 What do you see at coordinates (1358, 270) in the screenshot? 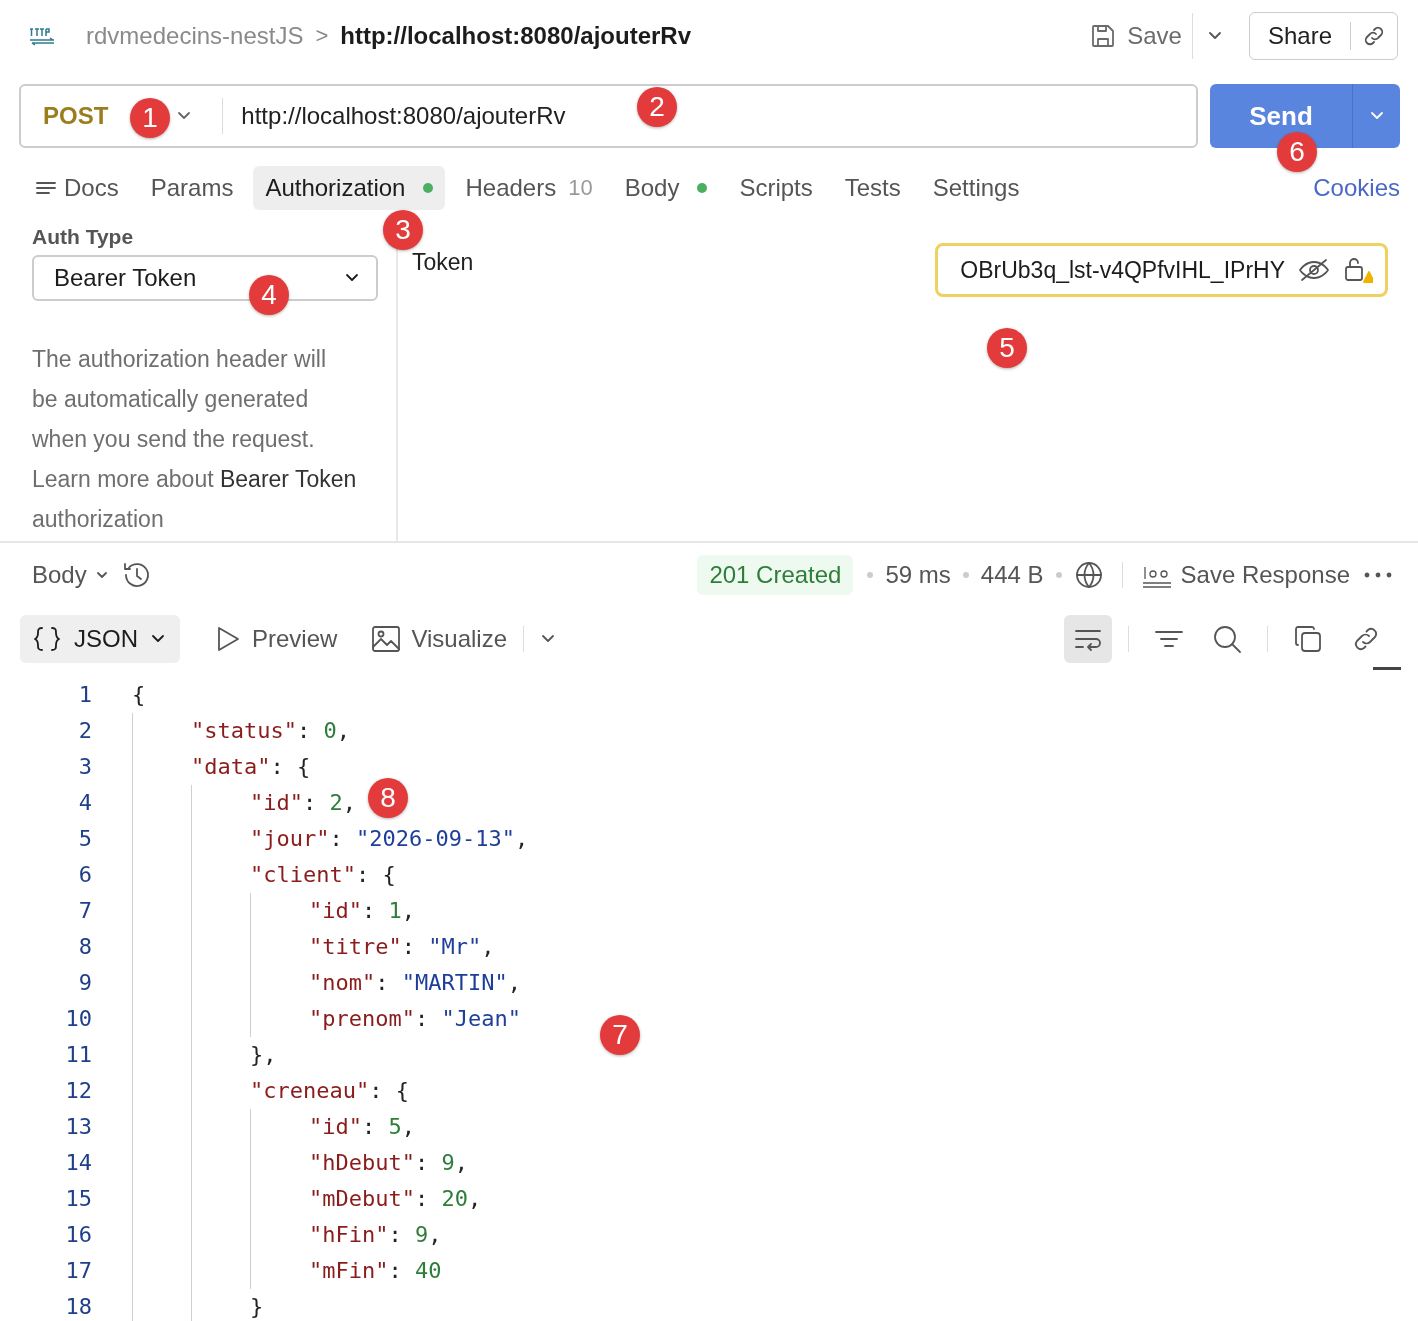
I see `lock-warning-icon` at bounding box center [1358, 270].